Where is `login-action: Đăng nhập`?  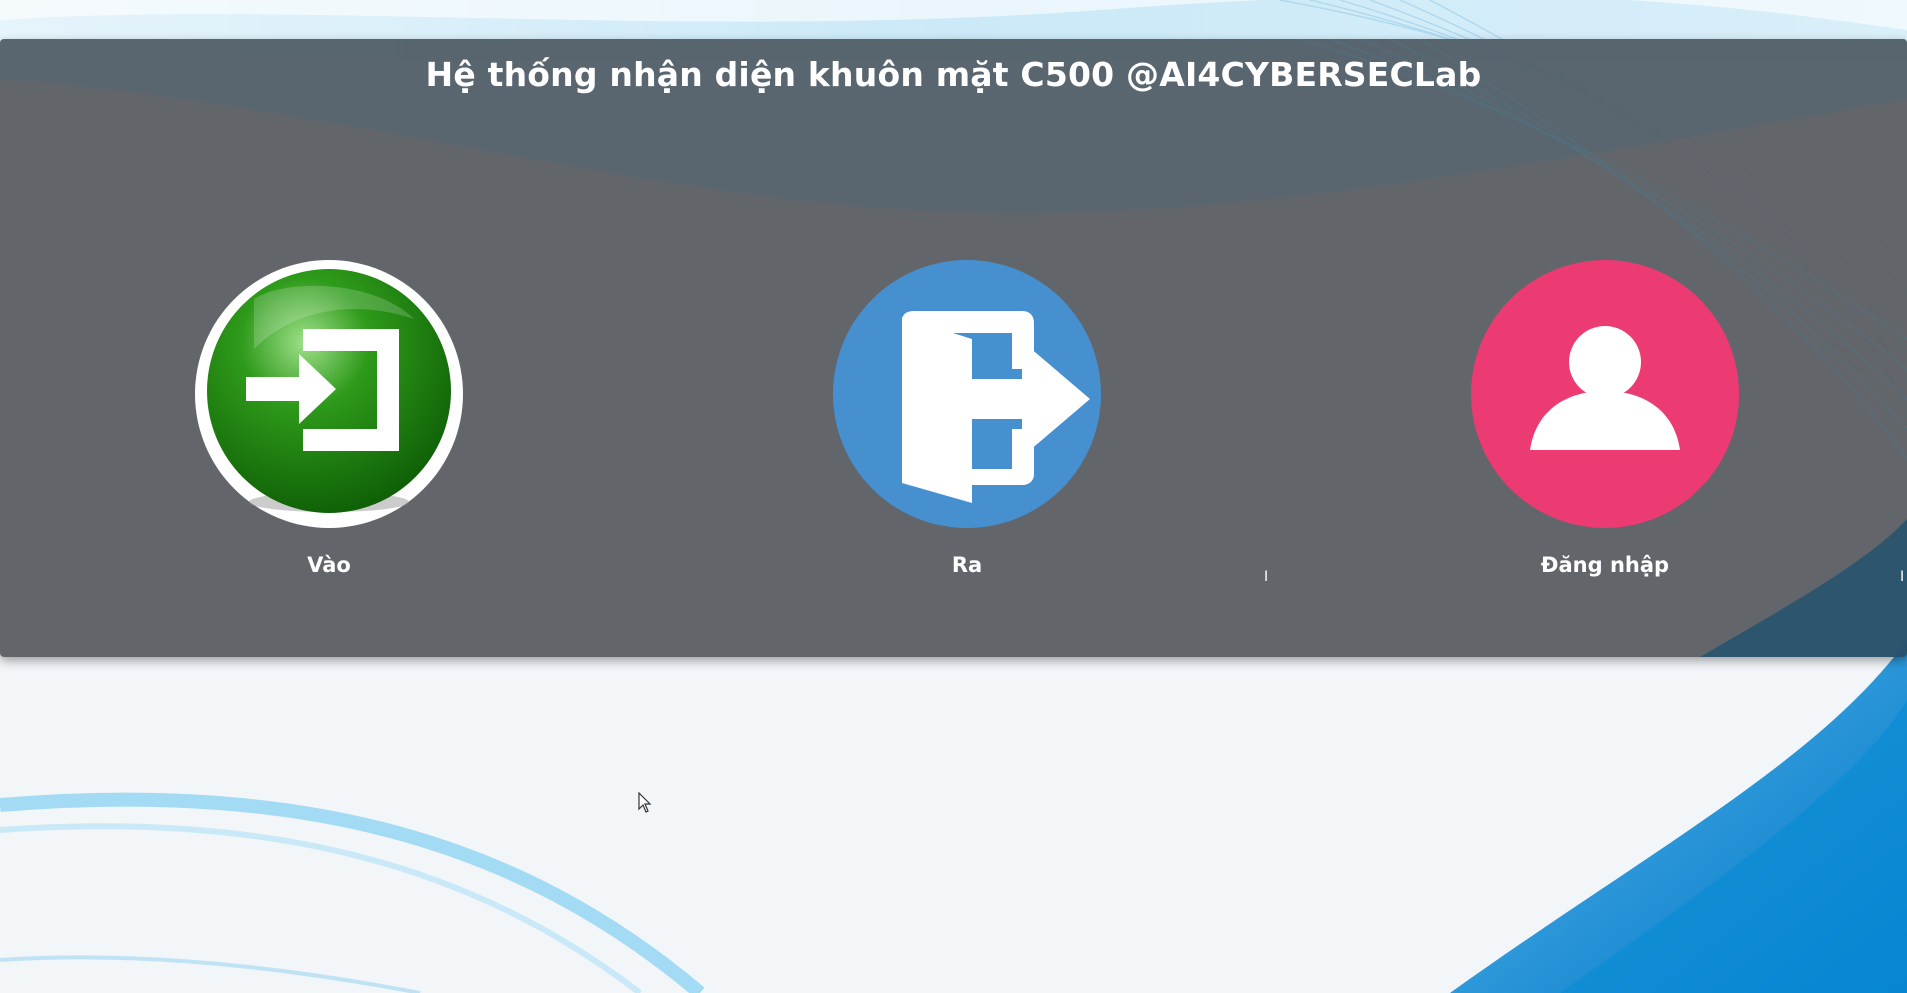 login-action: Đăng nhập is located at coordinates (1605, 418).